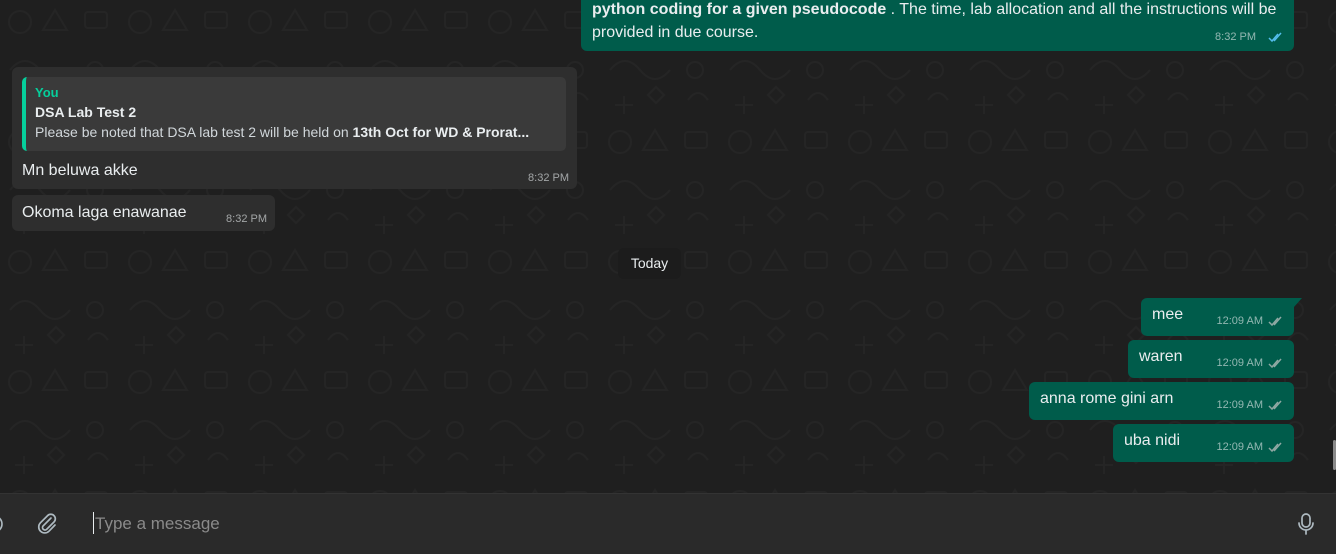 The height and width of the screenshot is (554, 1336). What do you see at coordinates (1168, 314) in the screenshot?
I see `message-text: mee` at bounding box center [1168, 314].